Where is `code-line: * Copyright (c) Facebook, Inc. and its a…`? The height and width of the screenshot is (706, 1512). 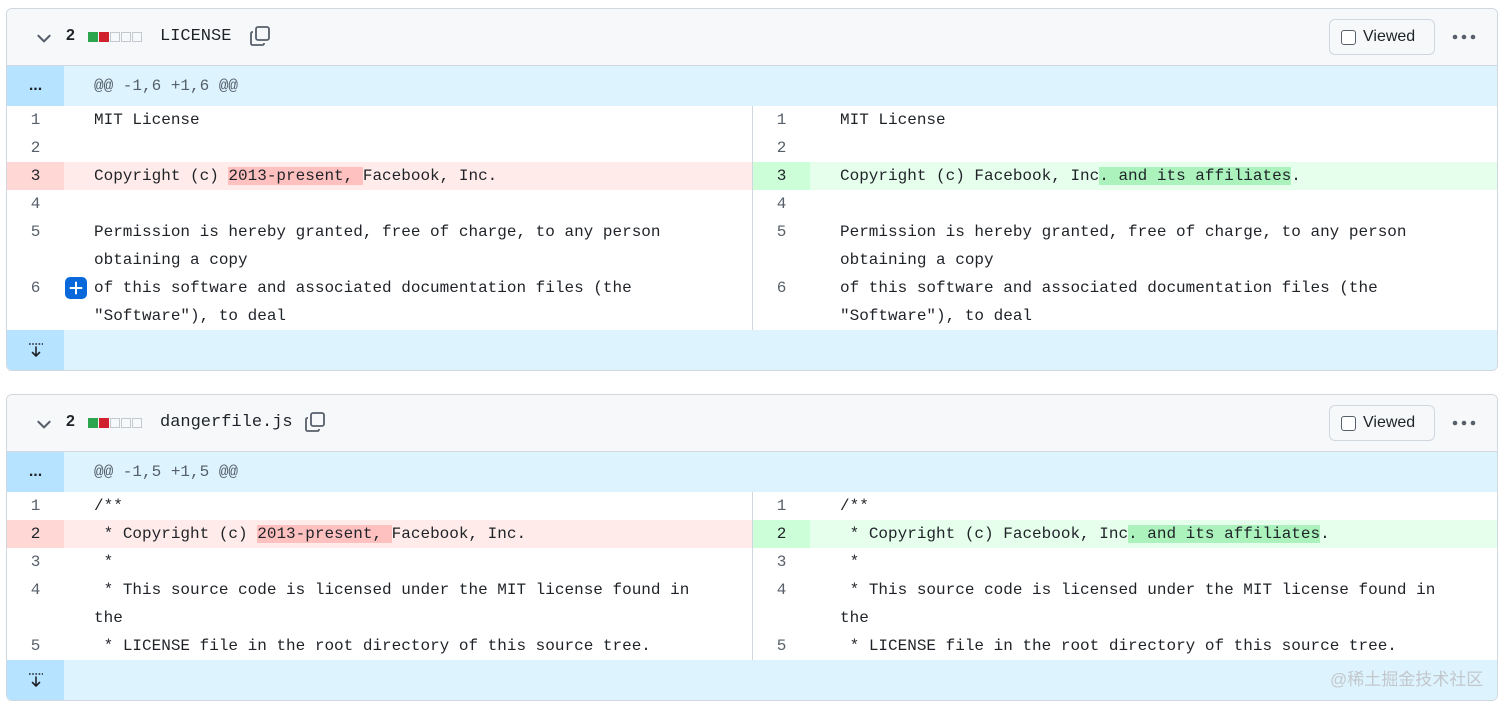
code-line: * Copyright (c) Facebook, Inc. and its a… is located at coordinates (1153, 534).